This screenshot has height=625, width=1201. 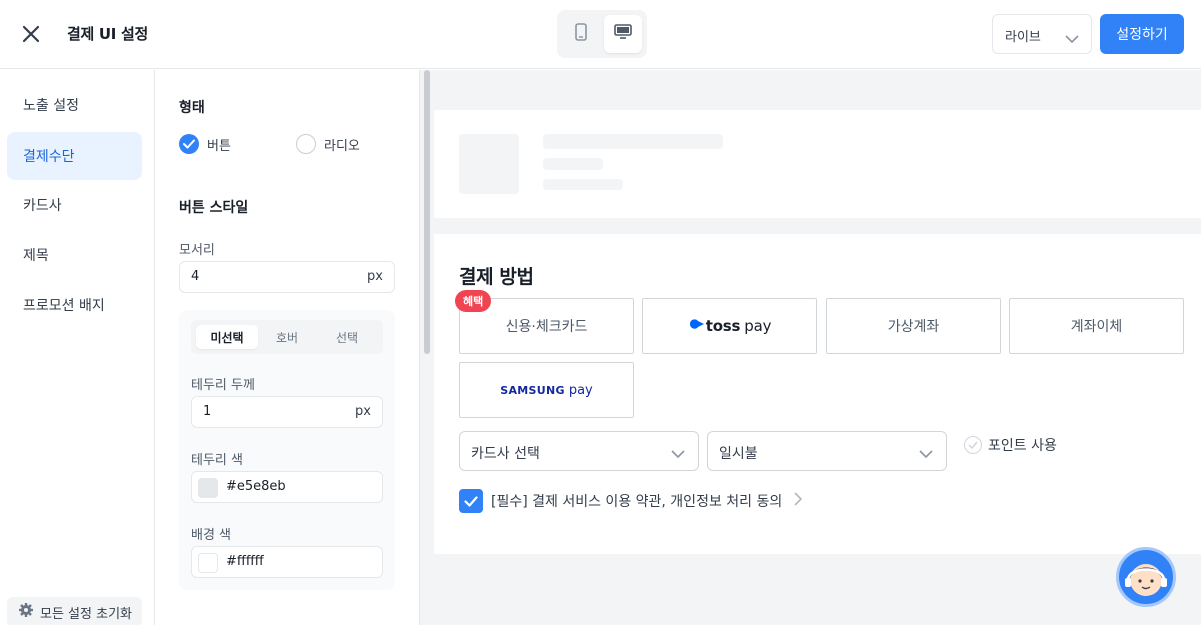 What do you see at coordinates (287, 412) in the screenshot?
I see `border-width-input: 1 px` at bounding box center [287, 412].